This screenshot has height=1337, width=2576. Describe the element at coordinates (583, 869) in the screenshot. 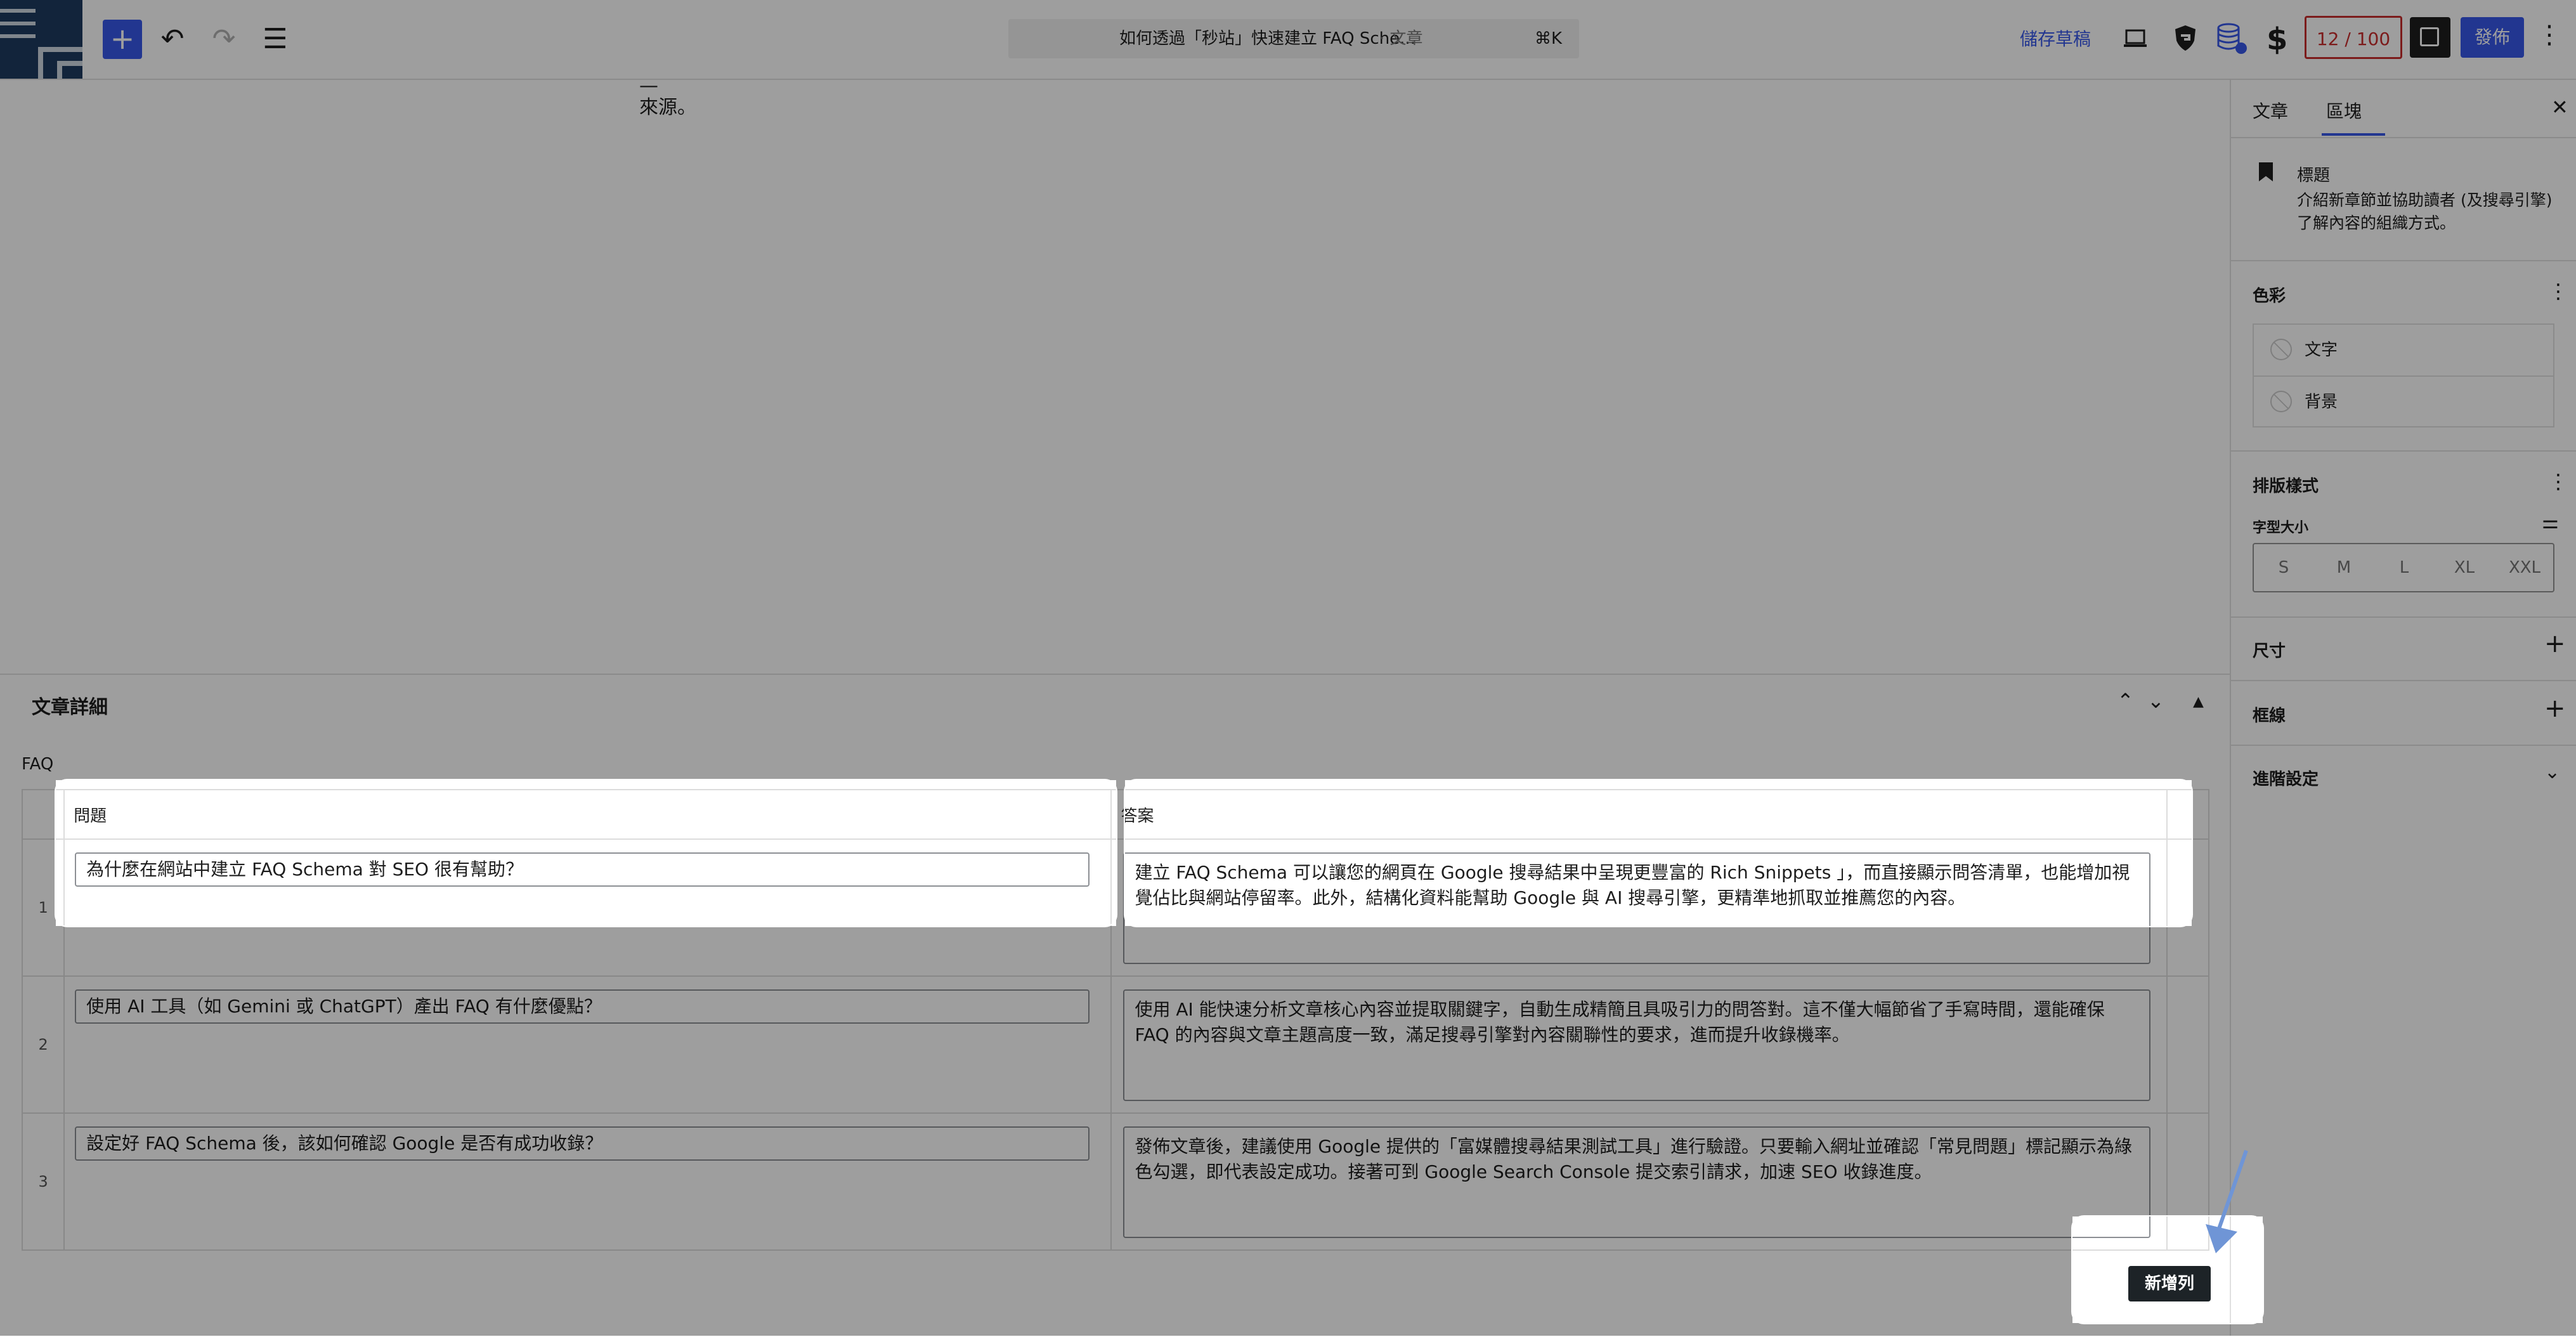

I see `question-input: 為什麼在網站中建立 FAQ Schema 對 SEO 很有幫助？` at that location.